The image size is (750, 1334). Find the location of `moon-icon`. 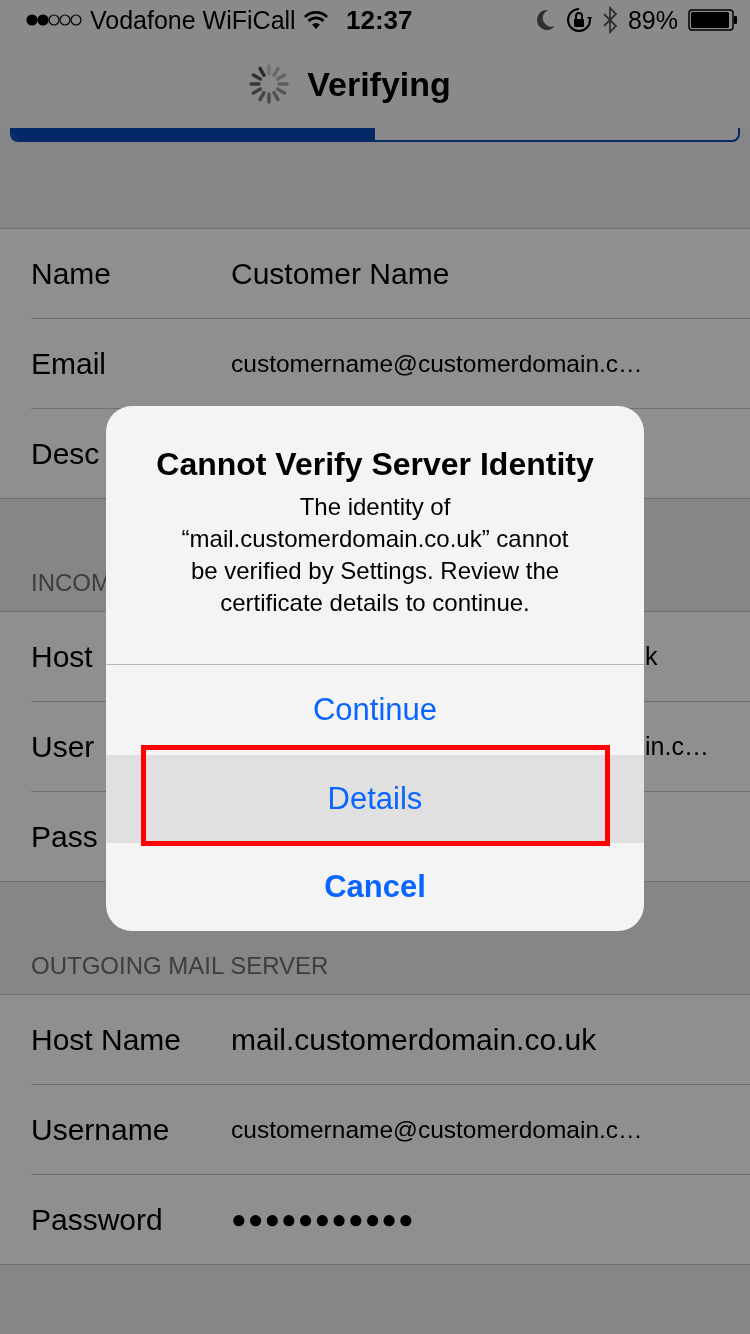

moon-icon is located at coordinates (545, 20).